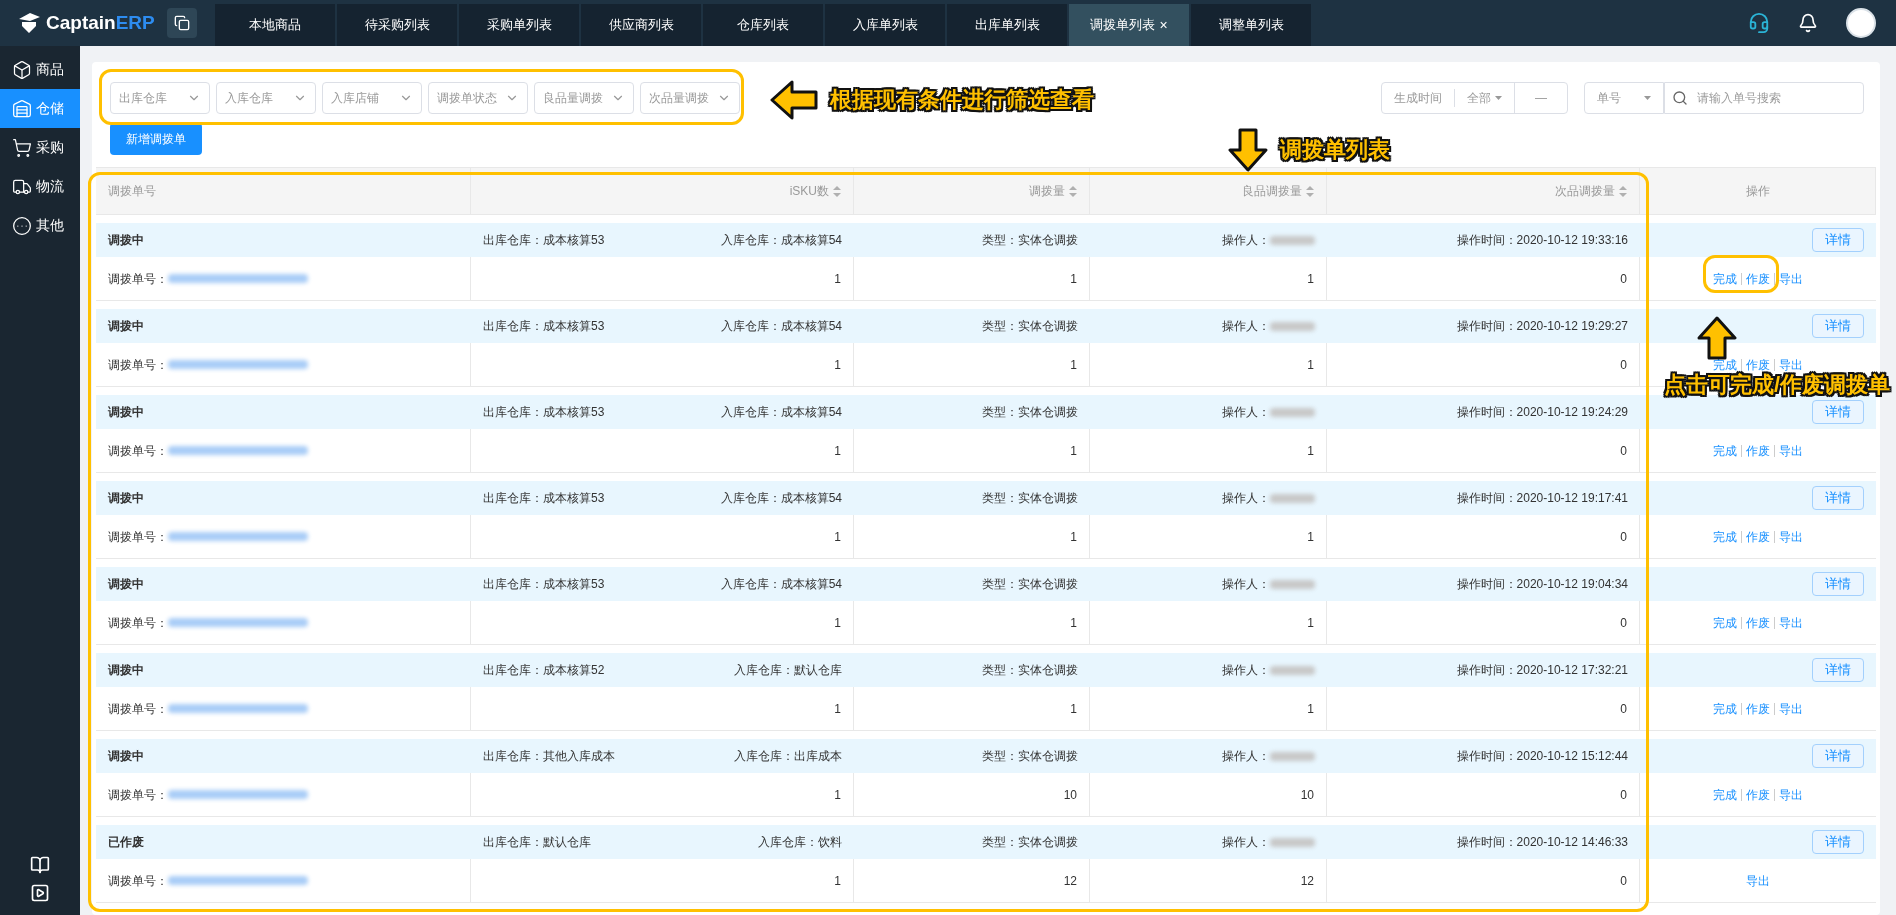  What do you see at coordinates (1163, 25) in the screenshot?
I see `close-tab-button: ×` at bounding box center [1163, 25].